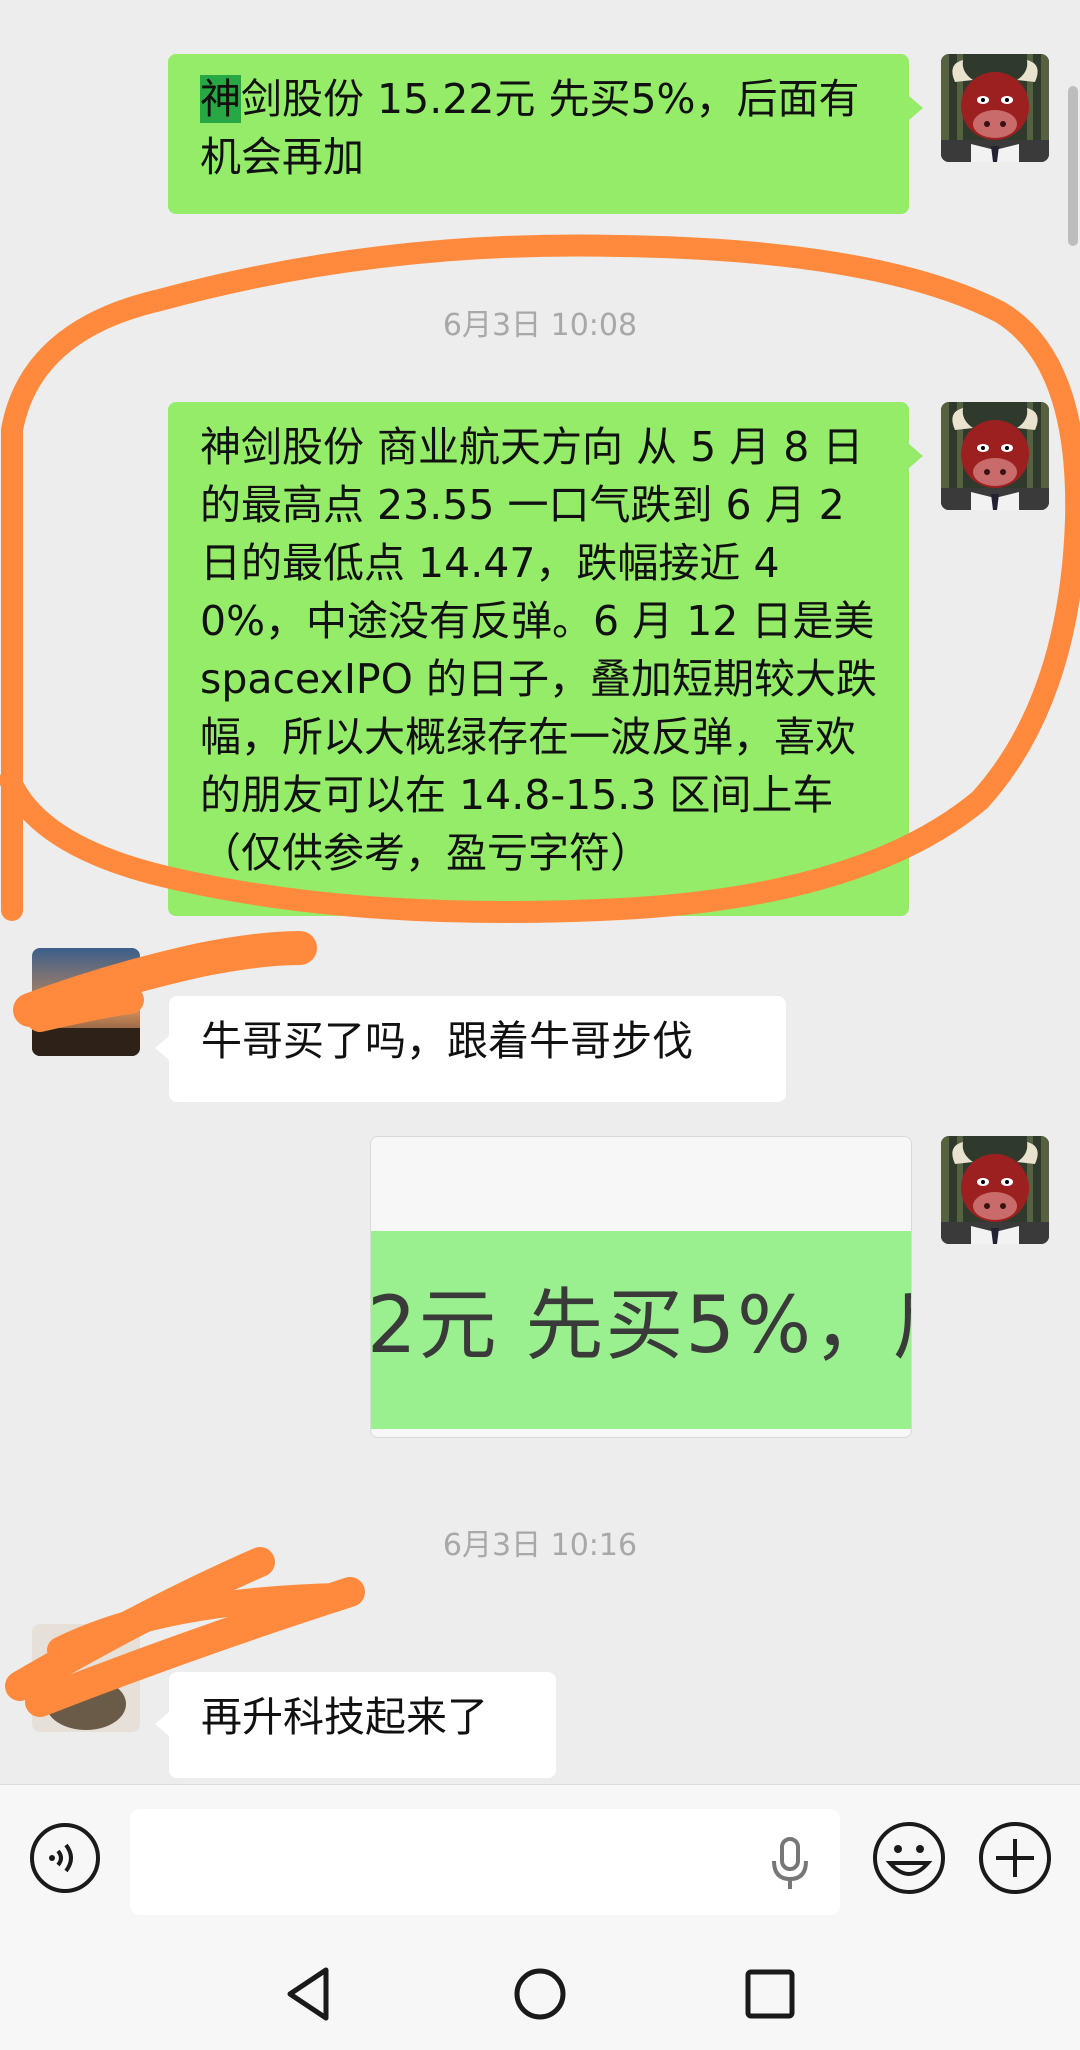  I want to click on nav-back-icon, so click(310, 1994).